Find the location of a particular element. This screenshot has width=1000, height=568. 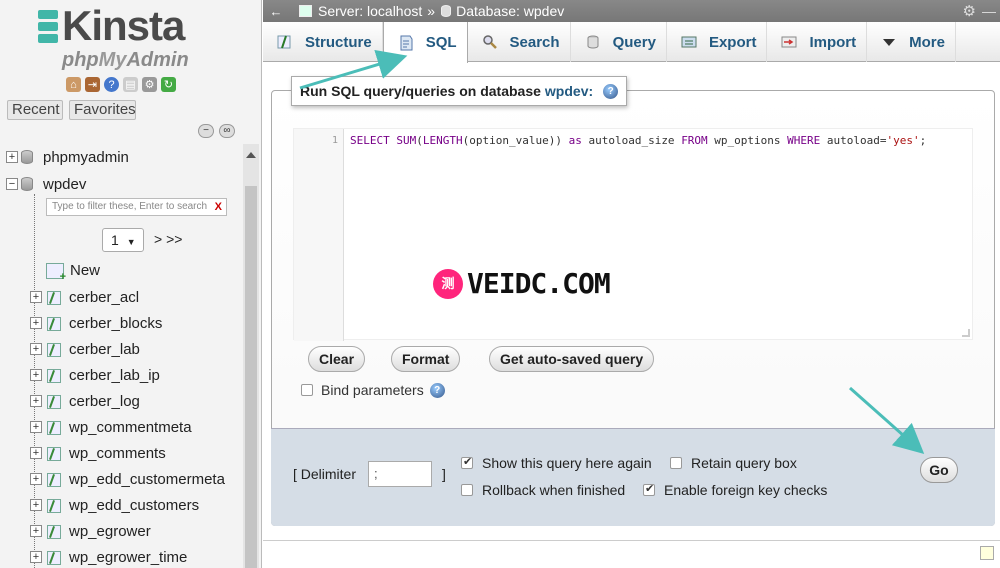

bind-parameters-checkbox is located at coordinates (307, 390).